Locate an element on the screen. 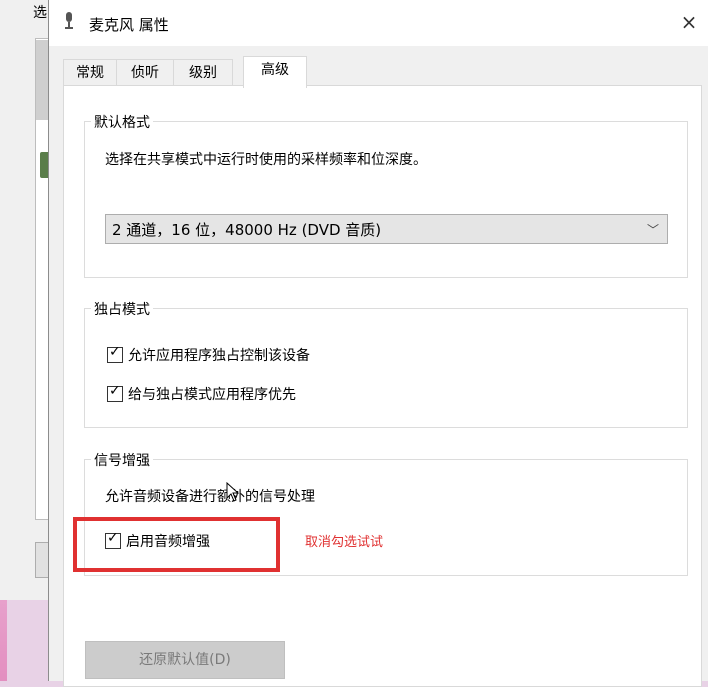 The image size is (708, 687). background-window-title: 选 is located at coordinates (40, 13).